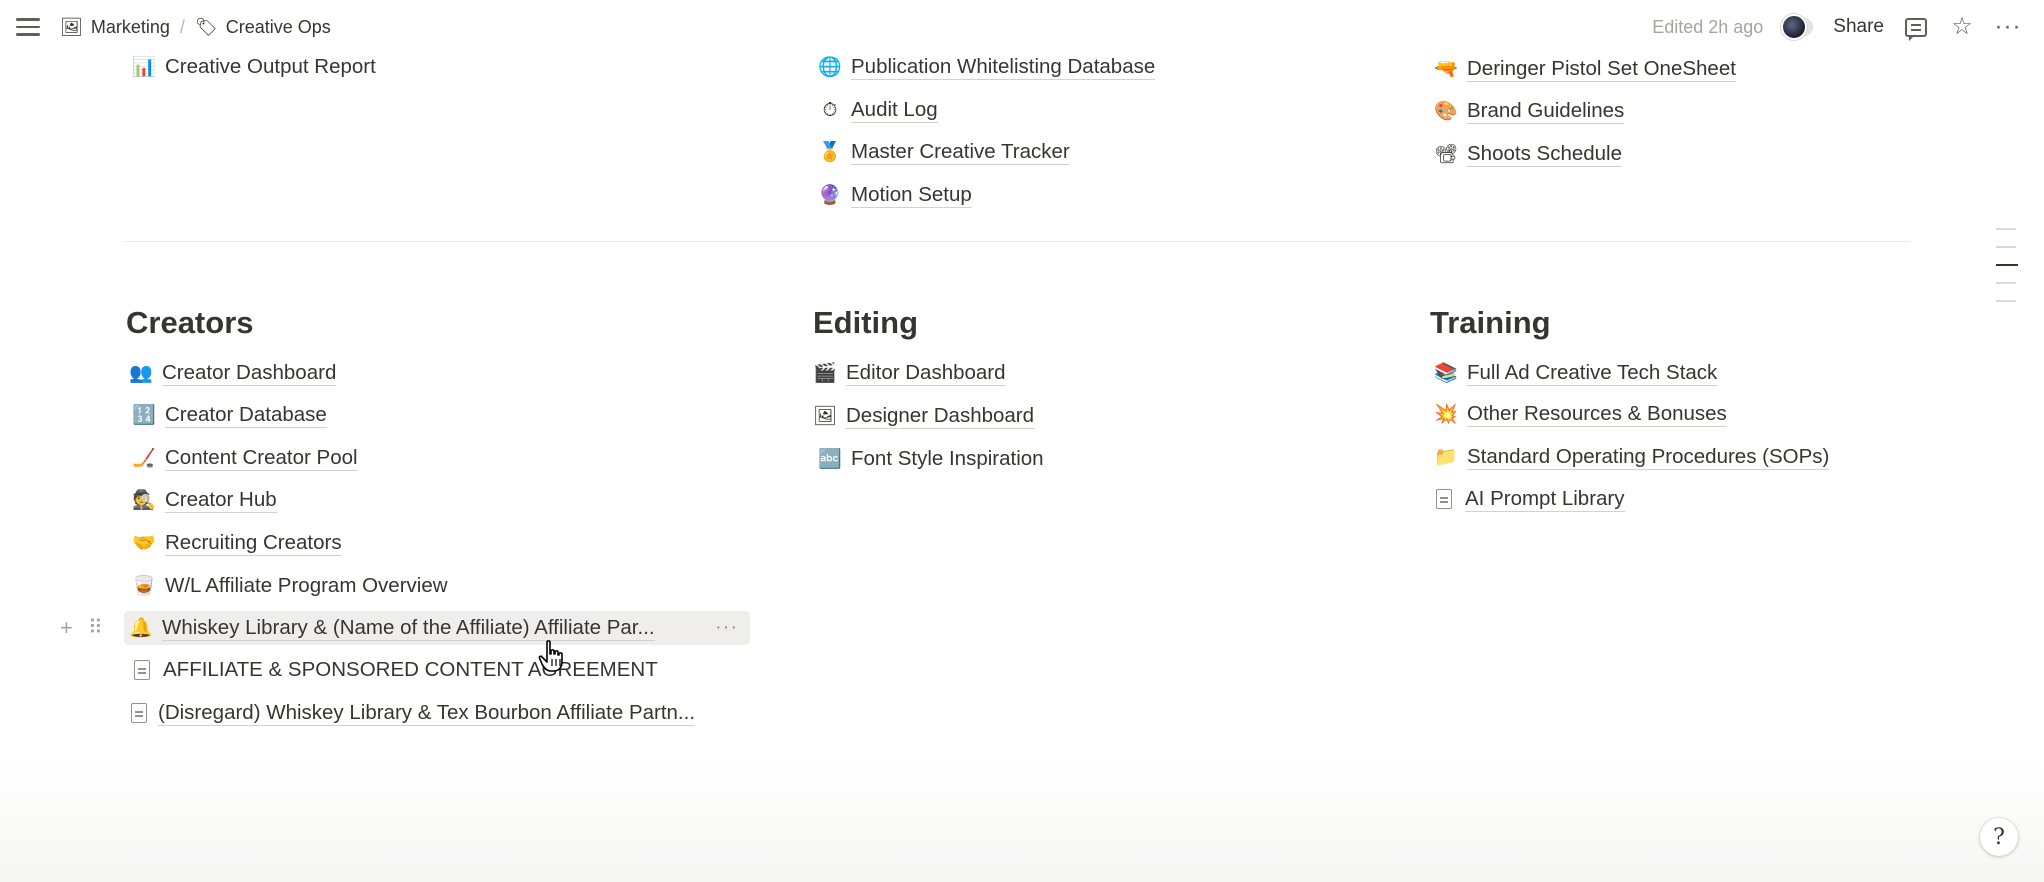 The width and height of the screenshot is (2044, 882). I want to click on menu-icon, so click(30, 27).